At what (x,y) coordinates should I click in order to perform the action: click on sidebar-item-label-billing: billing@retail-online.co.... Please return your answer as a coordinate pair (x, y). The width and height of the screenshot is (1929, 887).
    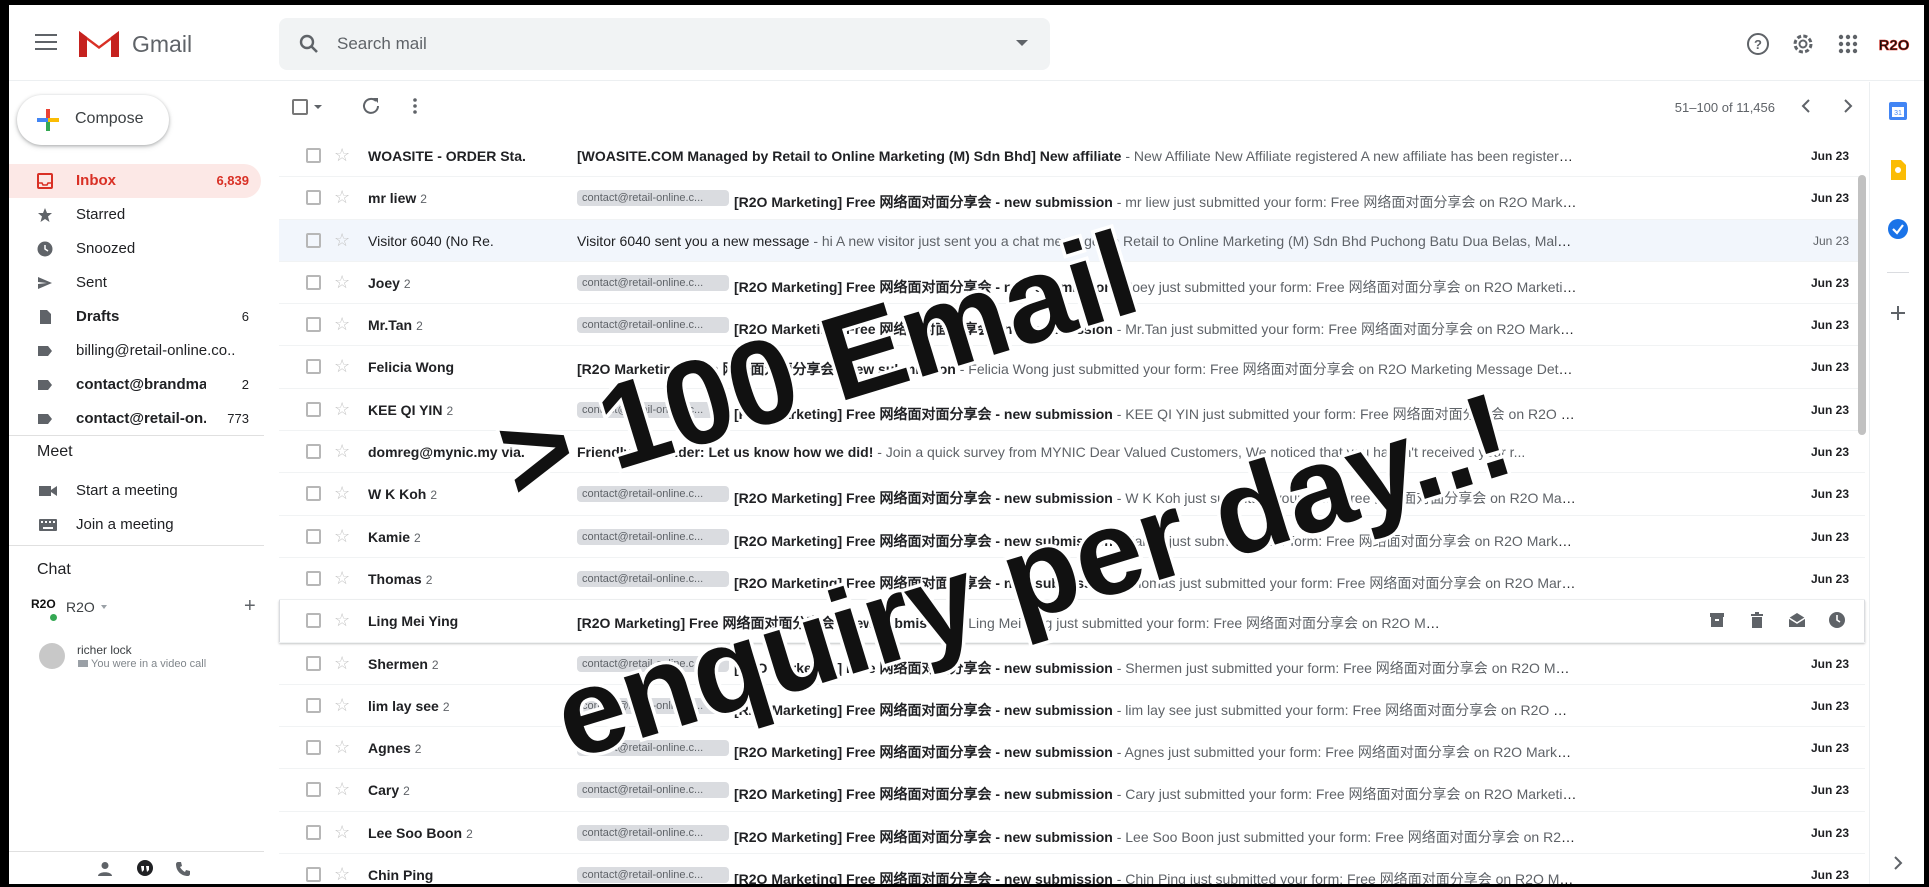
    Looking at the image, I should click on (135, 351).